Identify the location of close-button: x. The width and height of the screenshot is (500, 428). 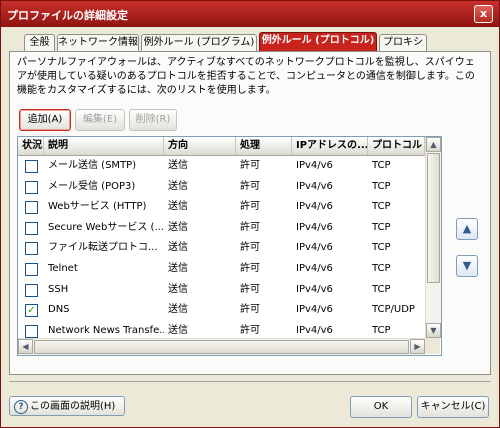
(483, 14).